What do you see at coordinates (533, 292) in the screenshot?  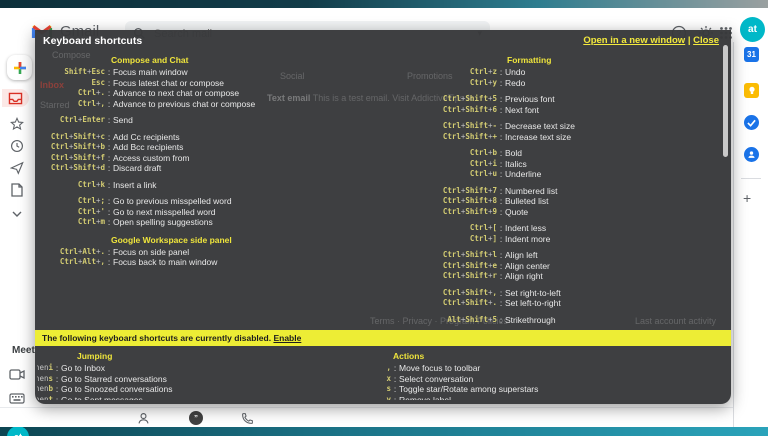 I see `shortcut-description: Set right-to-left` at bounding box center [533, 292].